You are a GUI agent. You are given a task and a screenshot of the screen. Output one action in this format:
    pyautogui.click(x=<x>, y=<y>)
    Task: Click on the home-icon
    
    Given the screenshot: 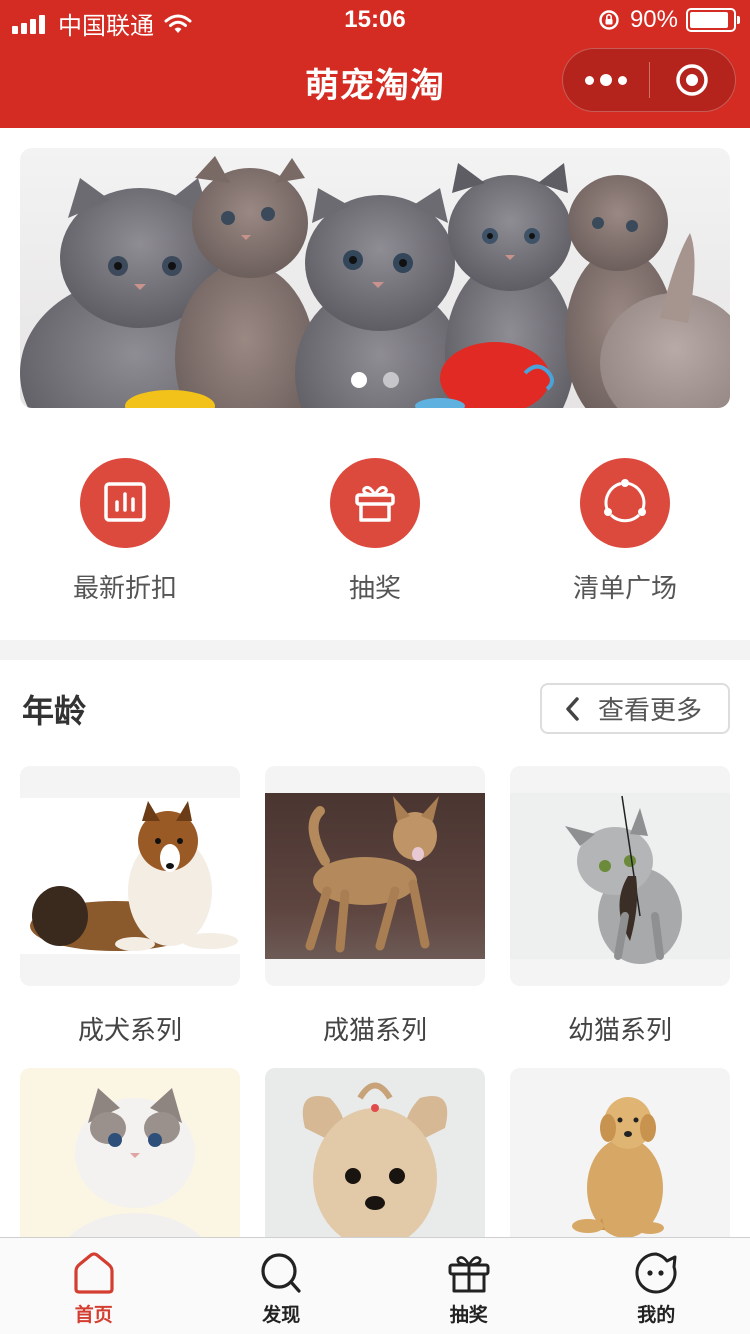 What is the action you would take?
    pyautogui.click(x=94, y=1273)
    